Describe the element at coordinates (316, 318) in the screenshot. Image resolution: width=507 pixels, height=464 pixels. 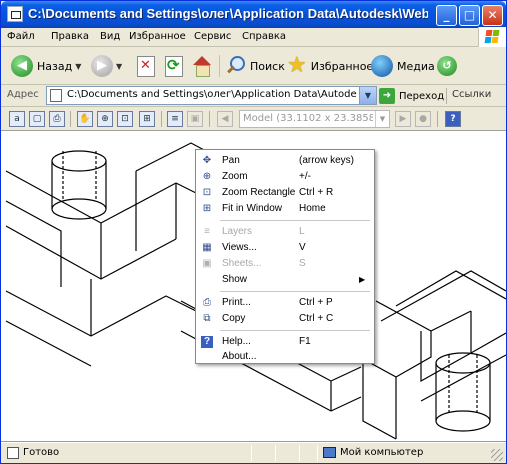
I see `menu-shortcut: Ctrl + C` at that location.